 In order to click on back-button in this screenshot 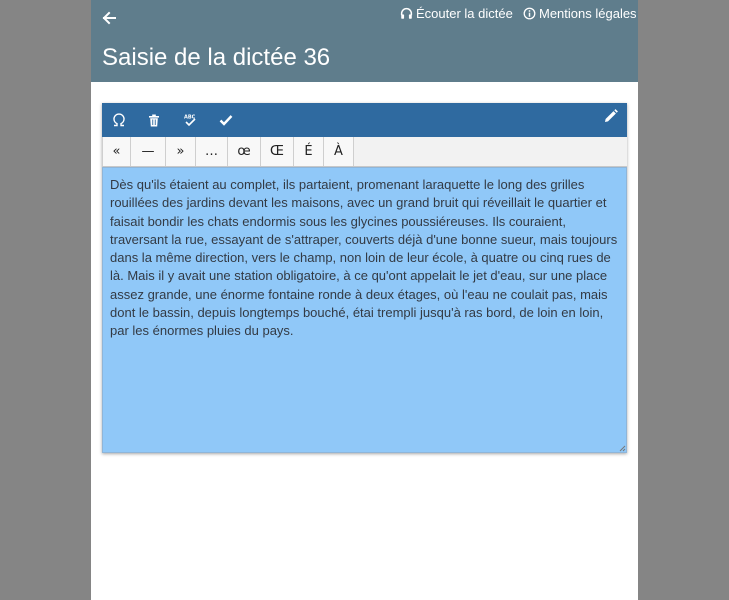, I will do `click(109, 18)`.